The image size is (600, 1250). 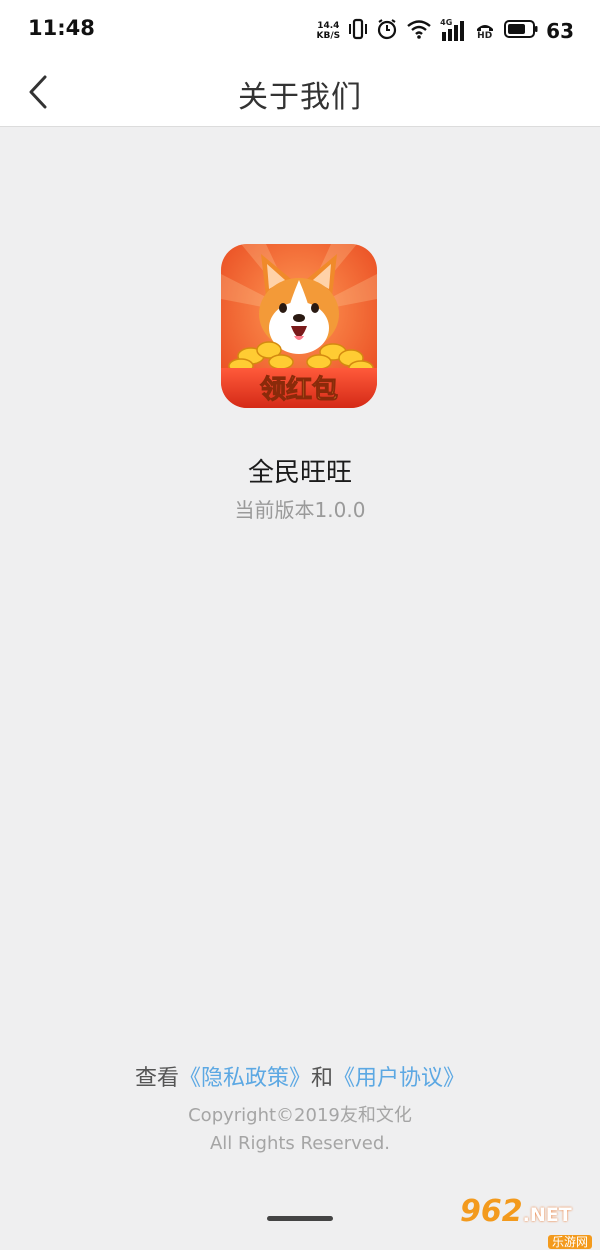 What do you see at coordinates (300, 1218) in the screenshot?
I see `home-indicator` at bounding box center [300, 1218].